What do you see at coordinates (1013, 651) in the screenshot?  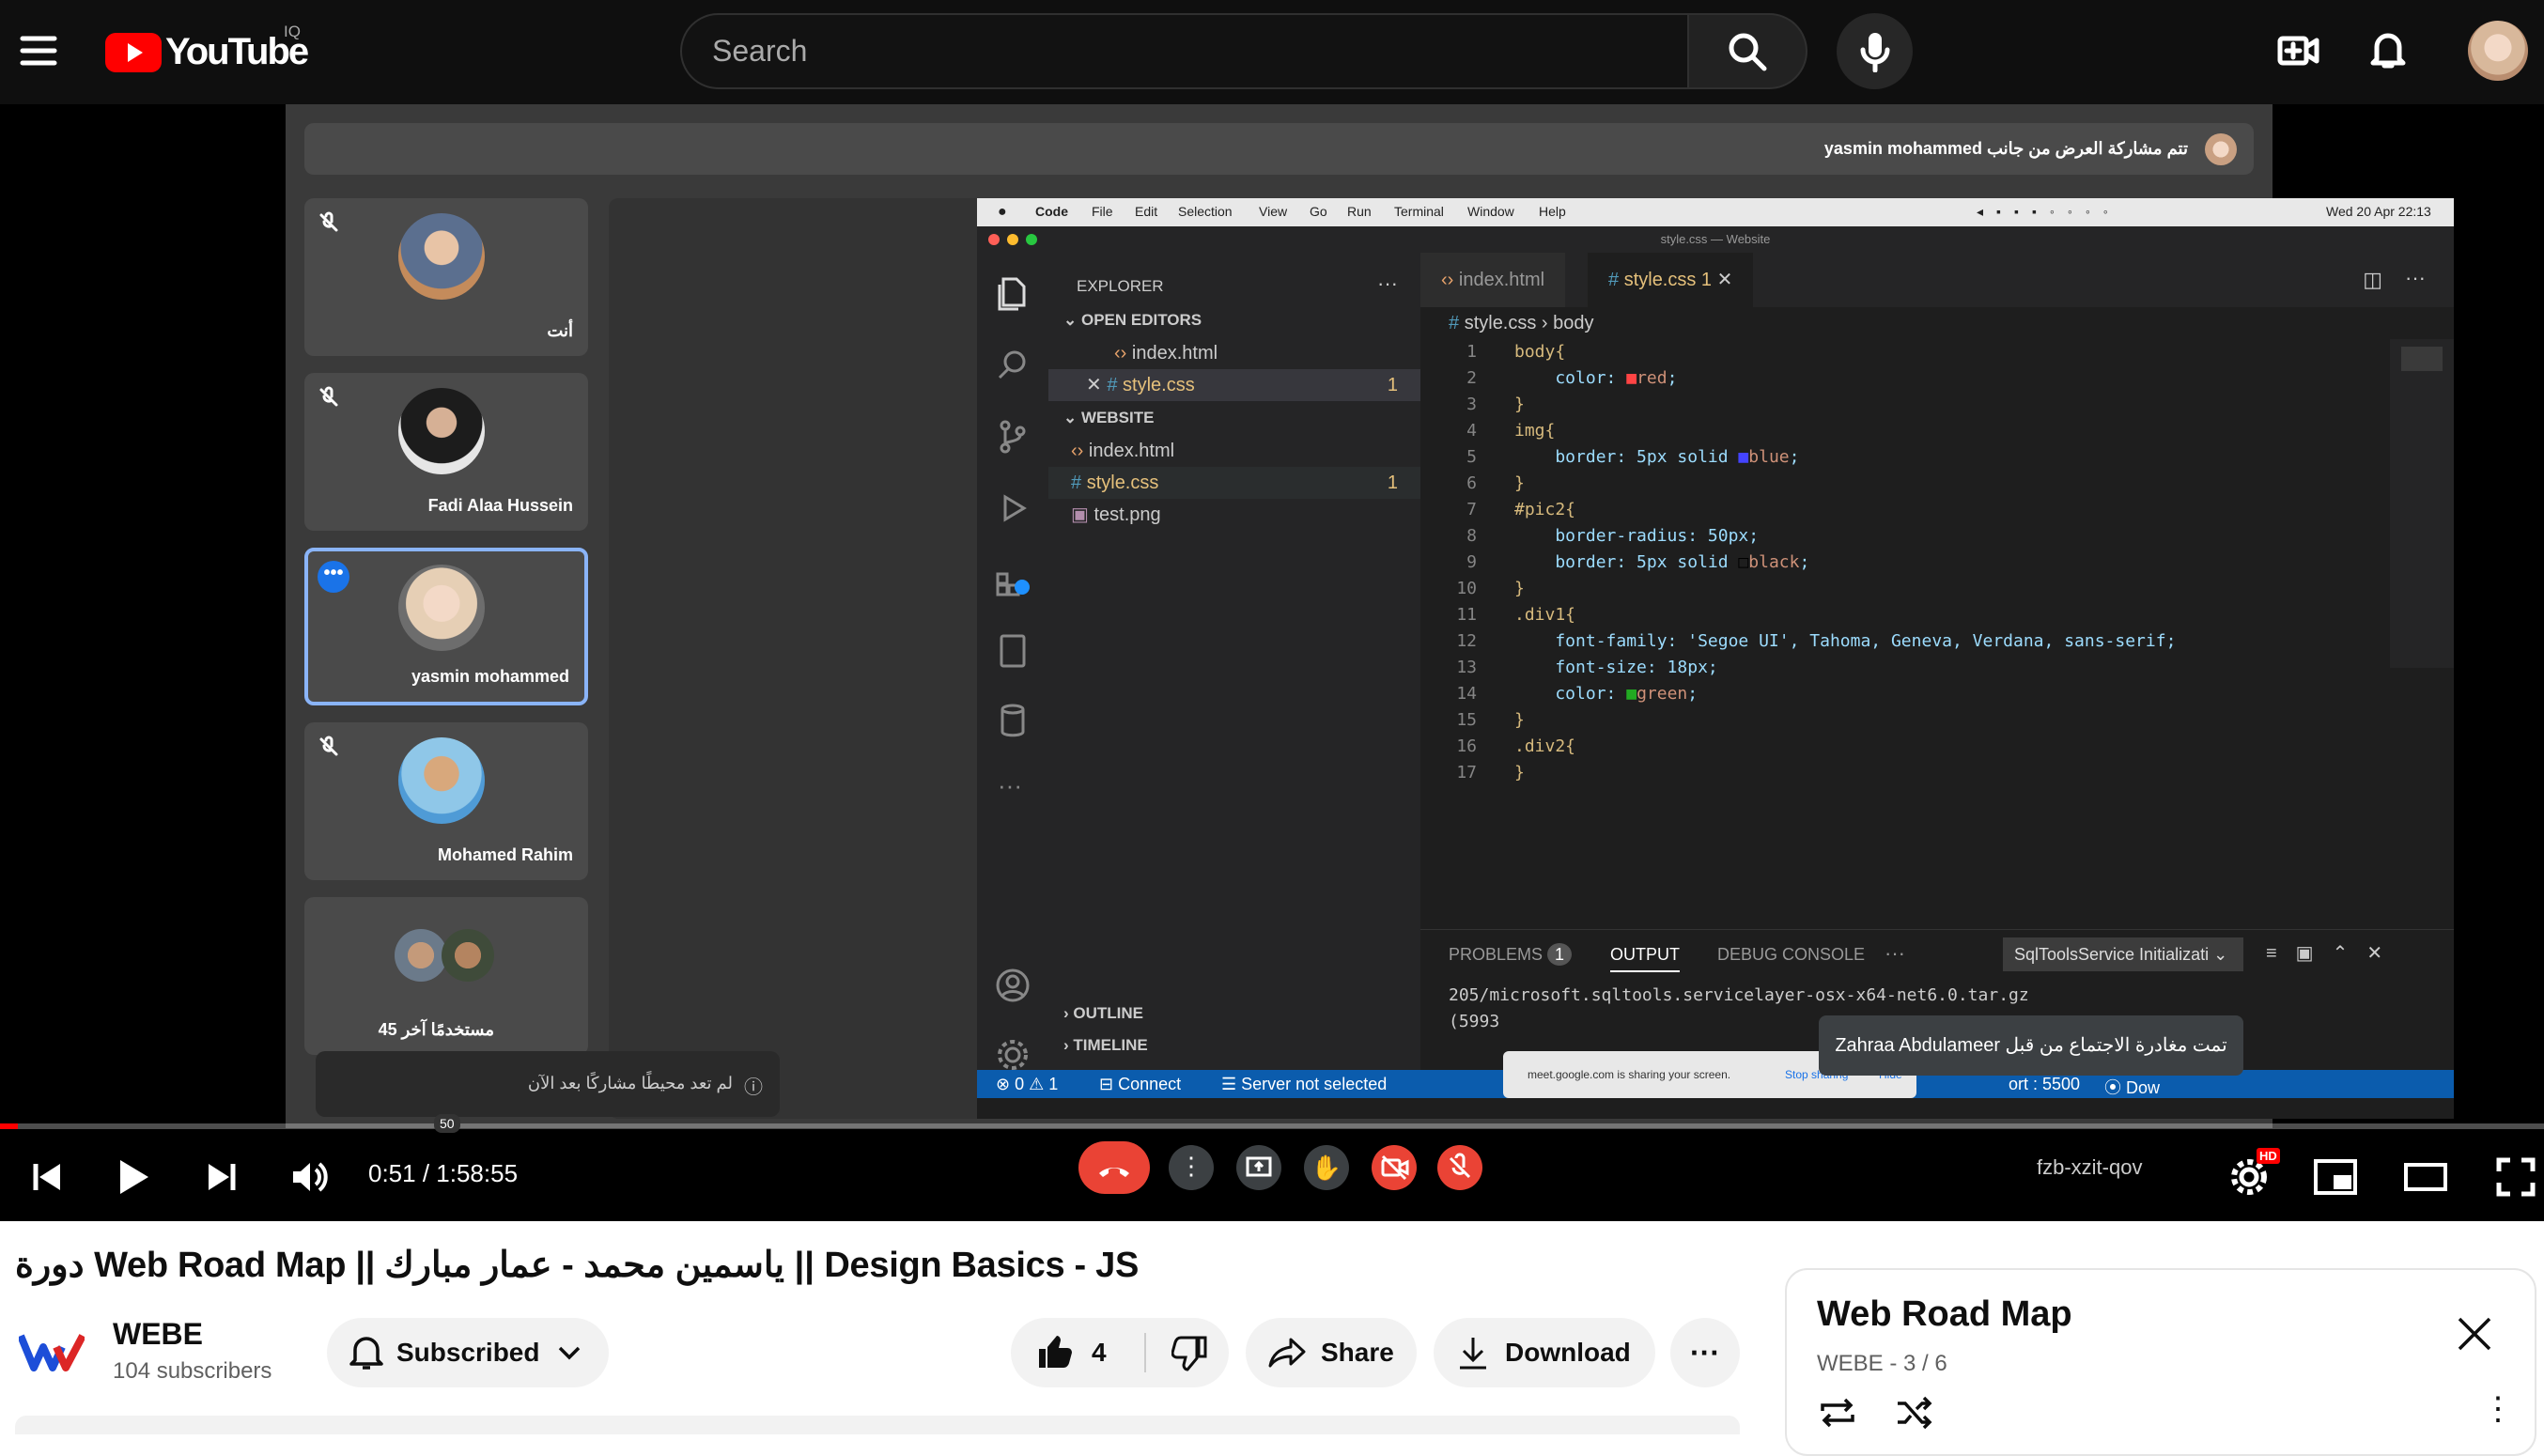 I see `book-icon` at bounding box center [1013, 651].